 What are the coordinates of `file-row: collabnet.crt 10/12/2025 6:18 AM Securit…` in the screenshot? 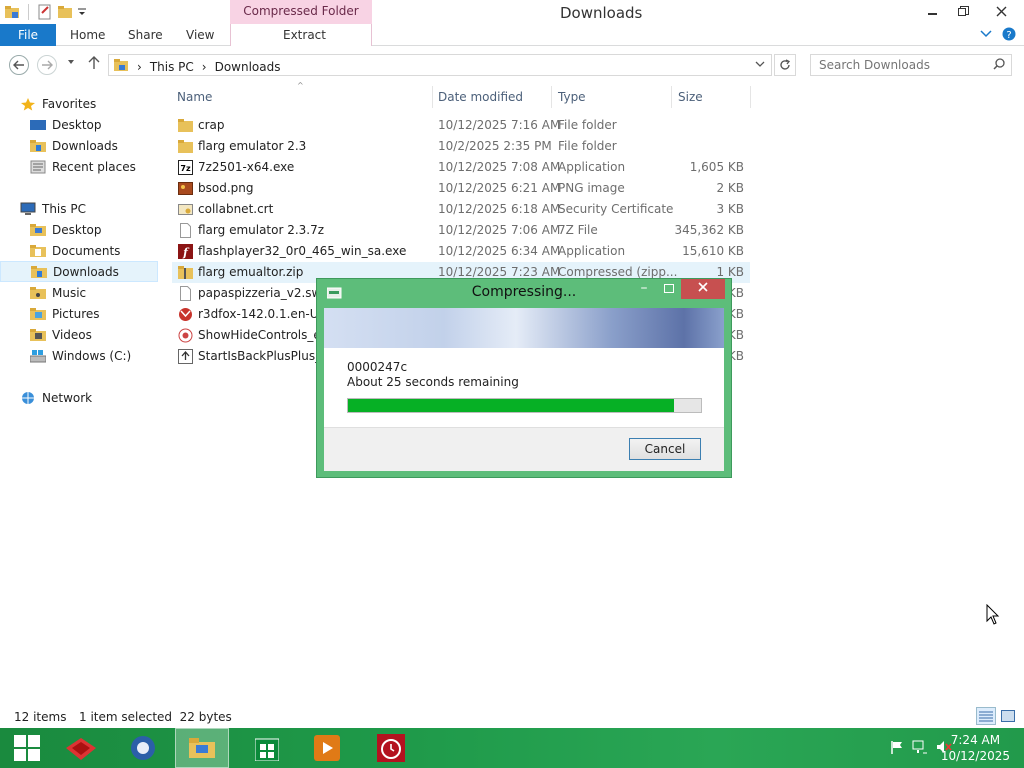 It's located at (461, 209).